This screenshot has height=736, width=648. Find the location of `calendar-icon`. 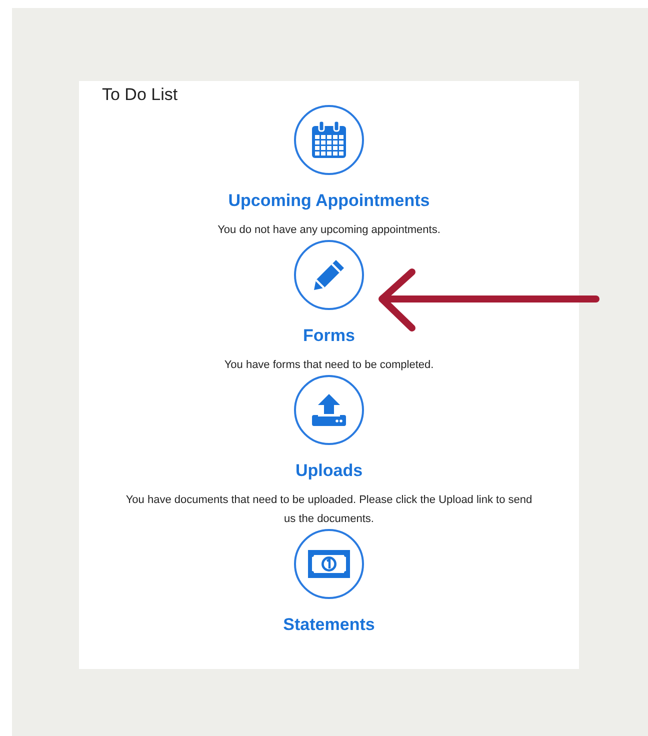

calendar-icon is located at coordinates (329, 140).